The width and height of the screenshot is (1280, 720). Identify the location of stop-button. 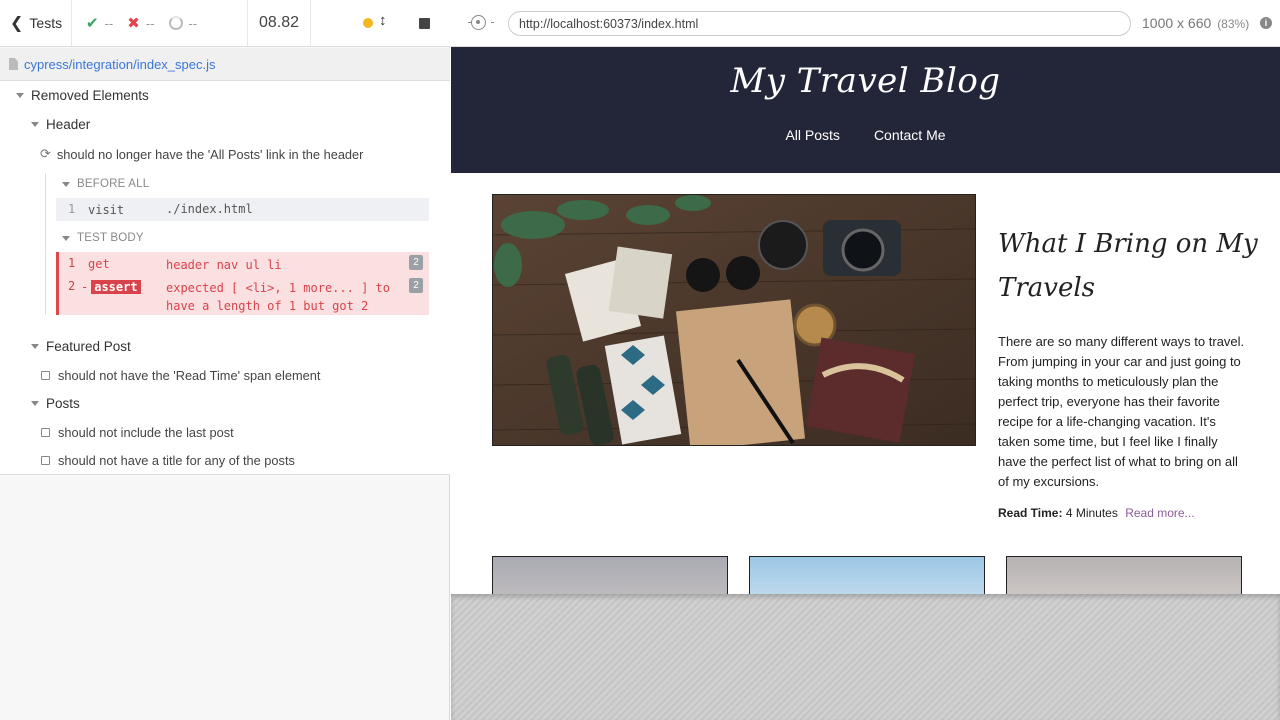
(424, 23).